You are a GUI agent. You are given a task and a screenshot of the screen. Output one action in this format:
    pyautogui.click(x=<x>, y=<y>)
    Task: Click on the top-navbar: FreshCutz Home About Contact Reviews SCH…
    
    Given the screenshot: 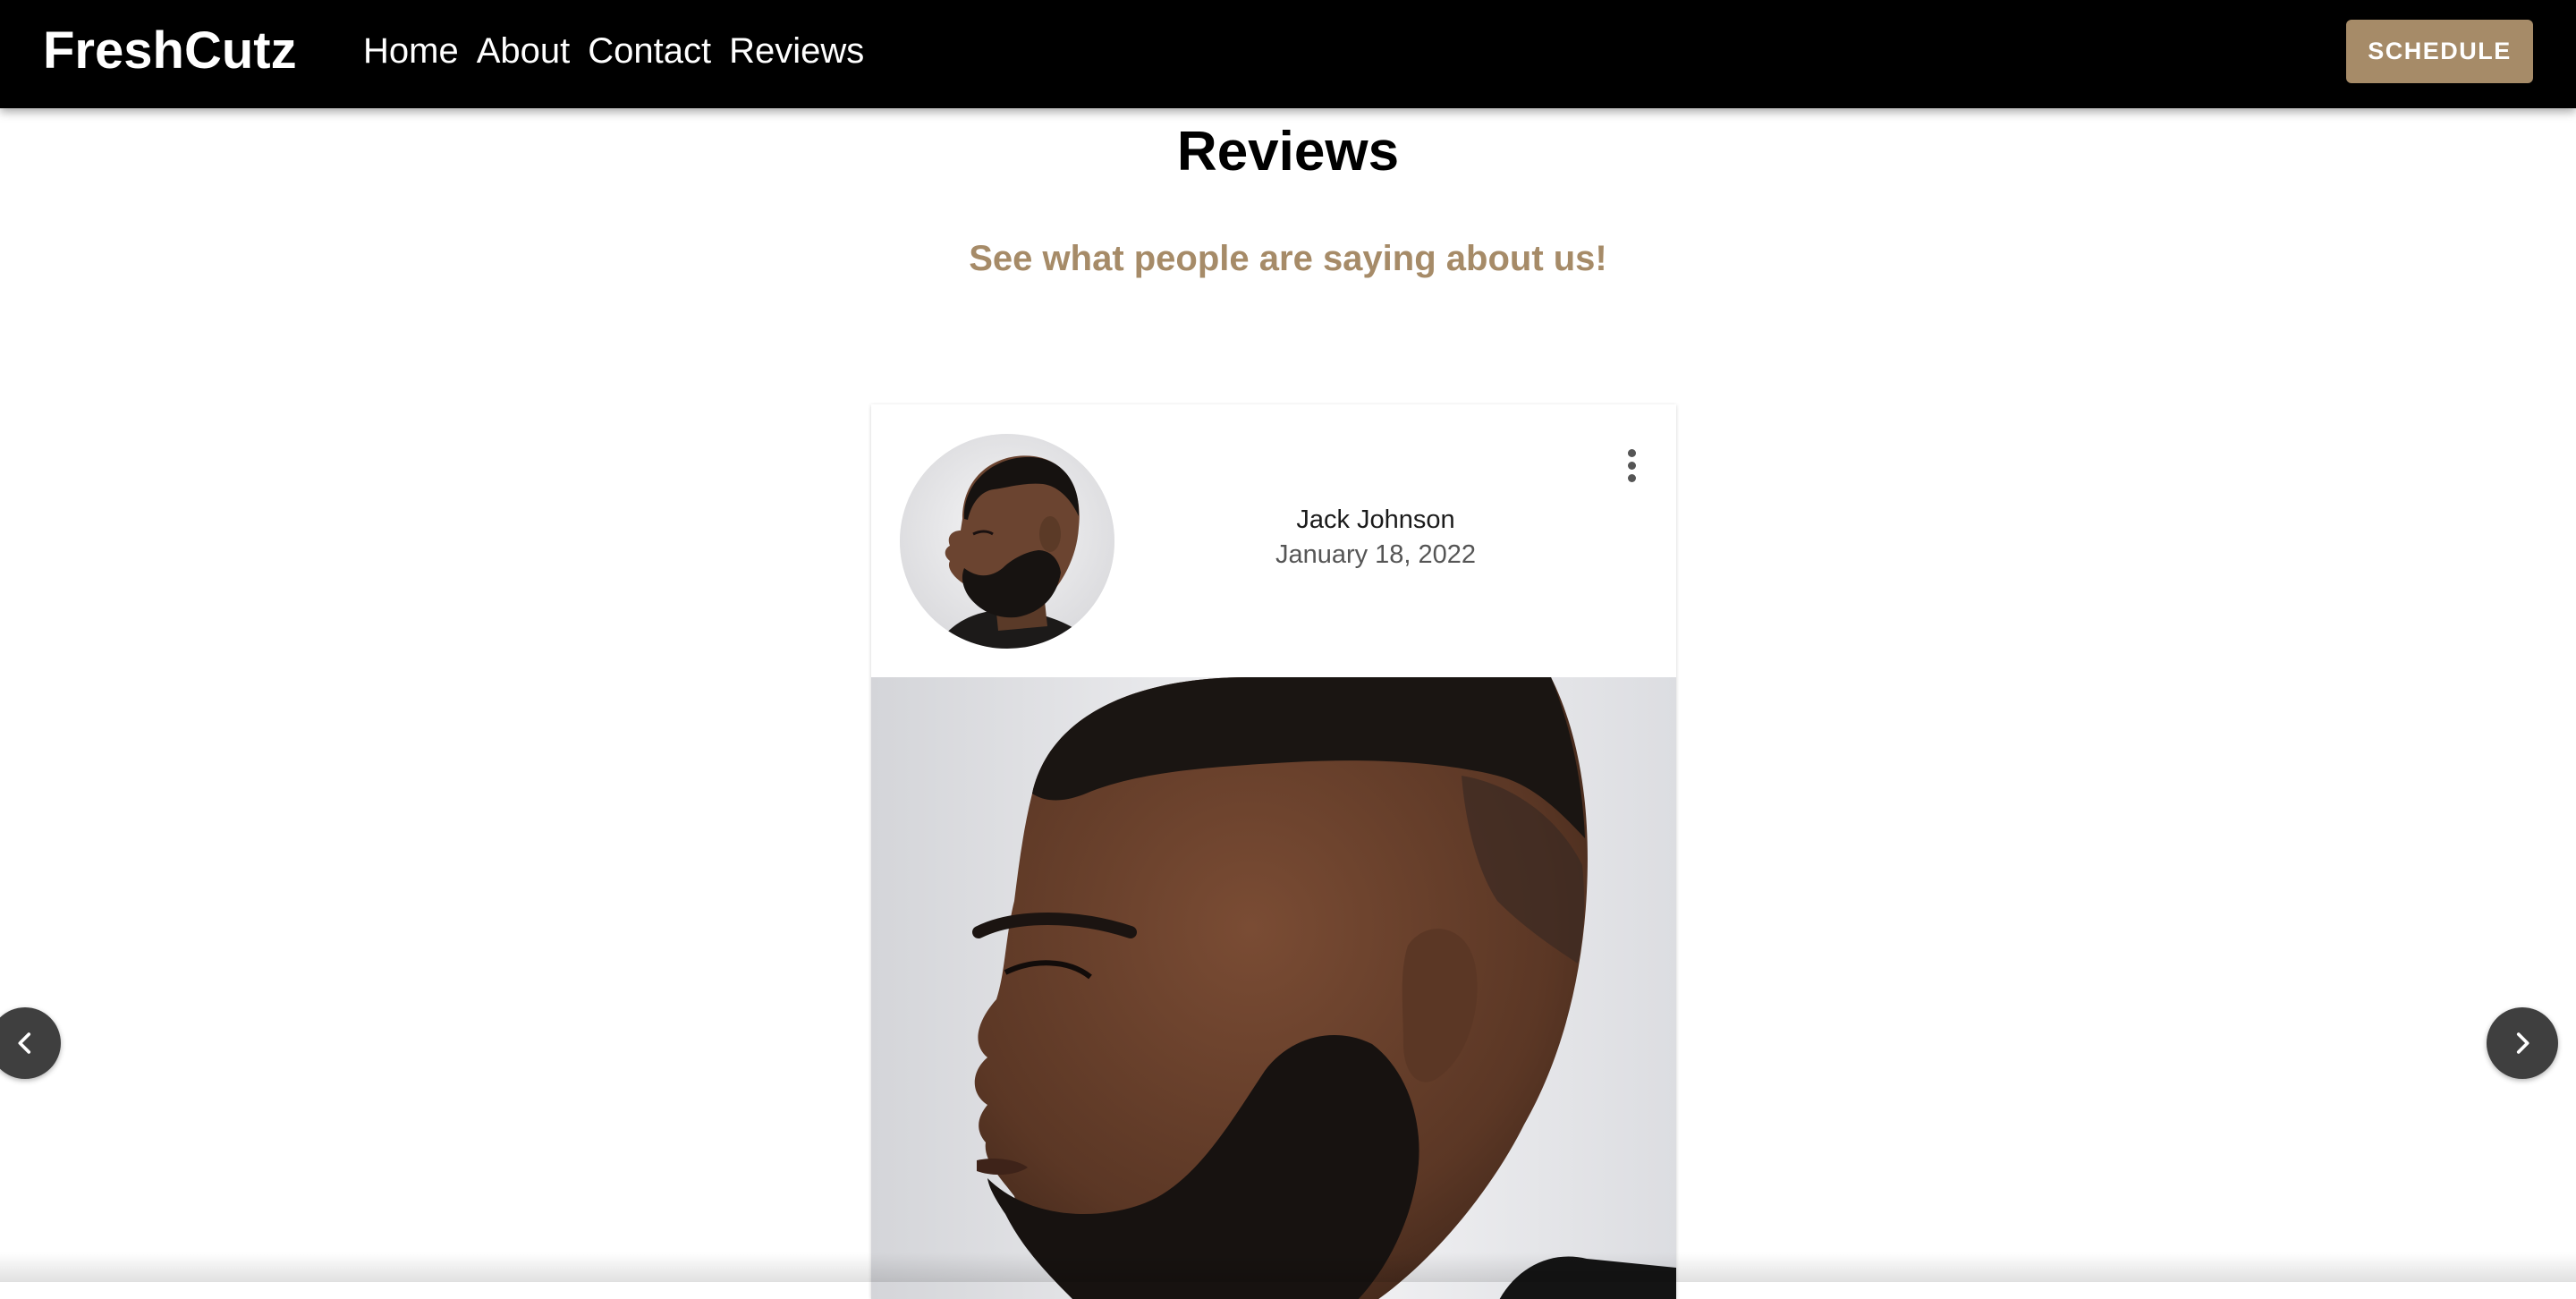 What is the action you would take?
    pyautogui.click(x=1288, y=54)
    